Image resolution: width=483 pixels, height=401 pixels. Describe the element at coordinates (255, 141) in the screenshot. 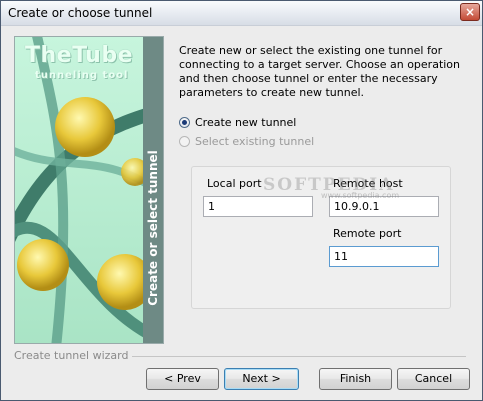

I see `select-existing-label: Select existing tunnel` at that location.